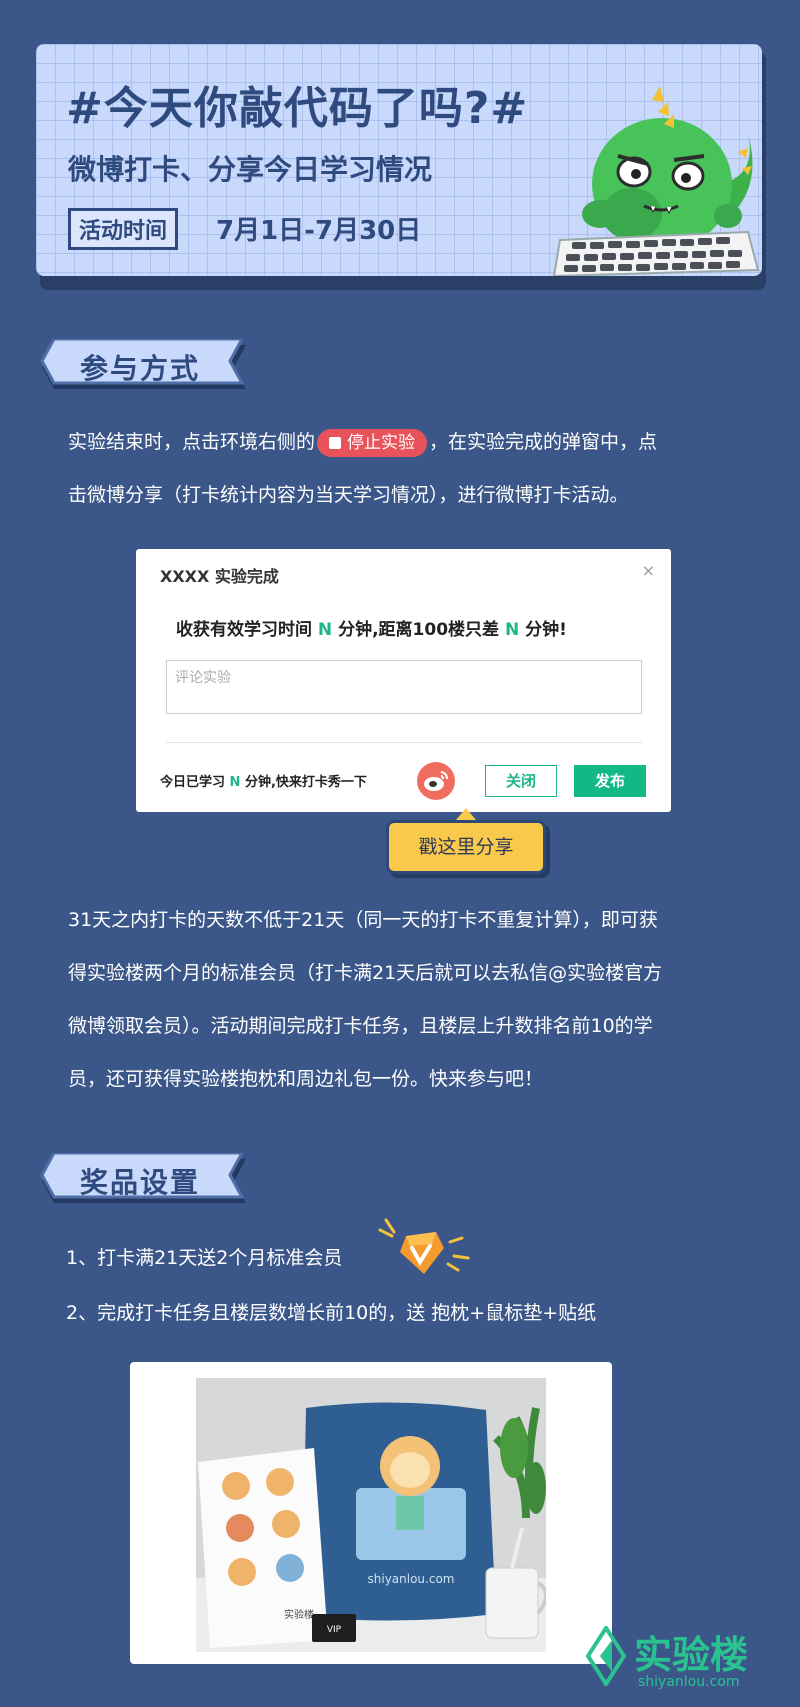 The height and width of the screenshot is (1707, 800). Describe the element at coordinates (610, 781) in the screenshot. I see `publish-button: 发布` at that location.